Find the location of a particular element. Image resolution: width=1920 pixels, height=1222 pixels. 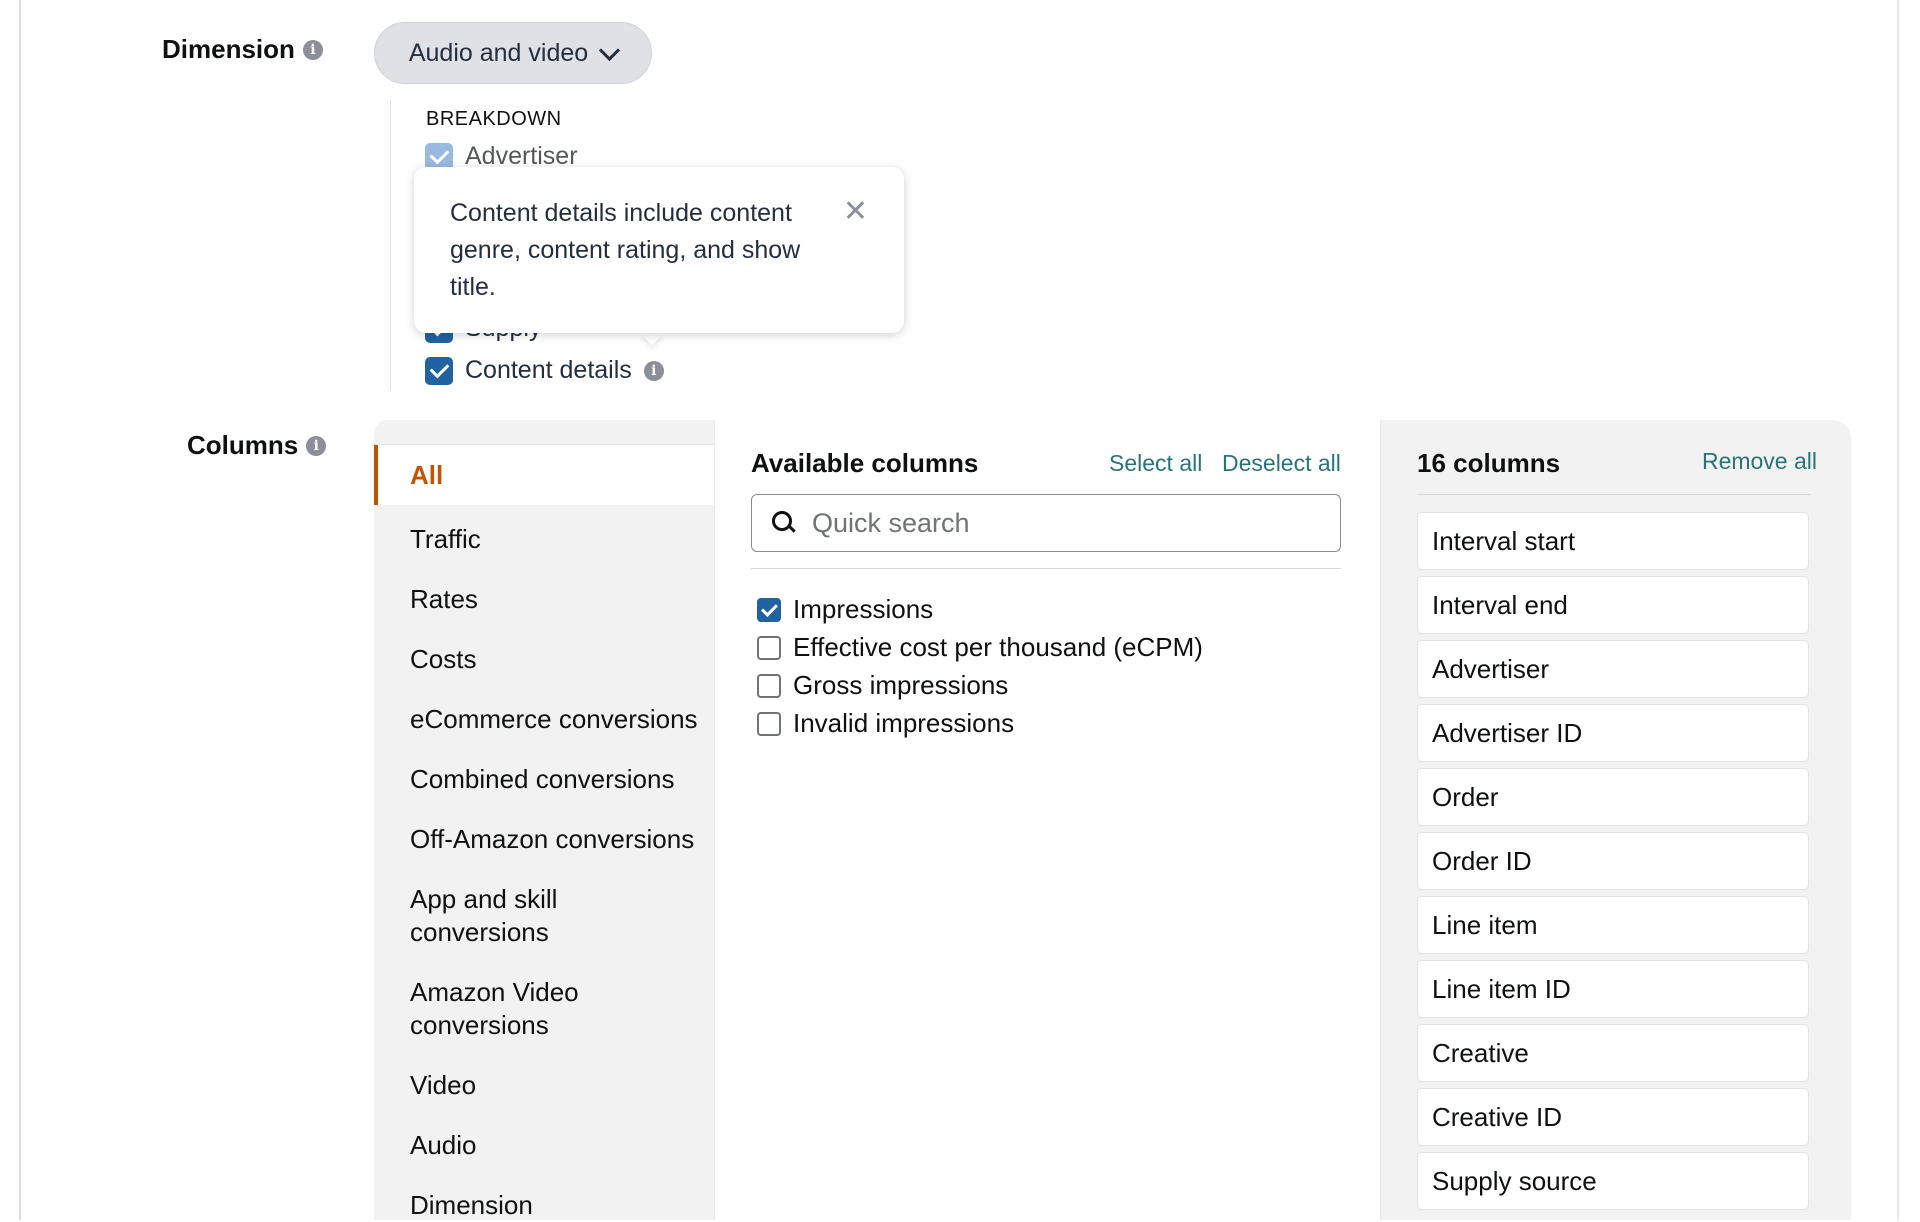

available-item-label: Impressions is located at coordinates (863, 609).